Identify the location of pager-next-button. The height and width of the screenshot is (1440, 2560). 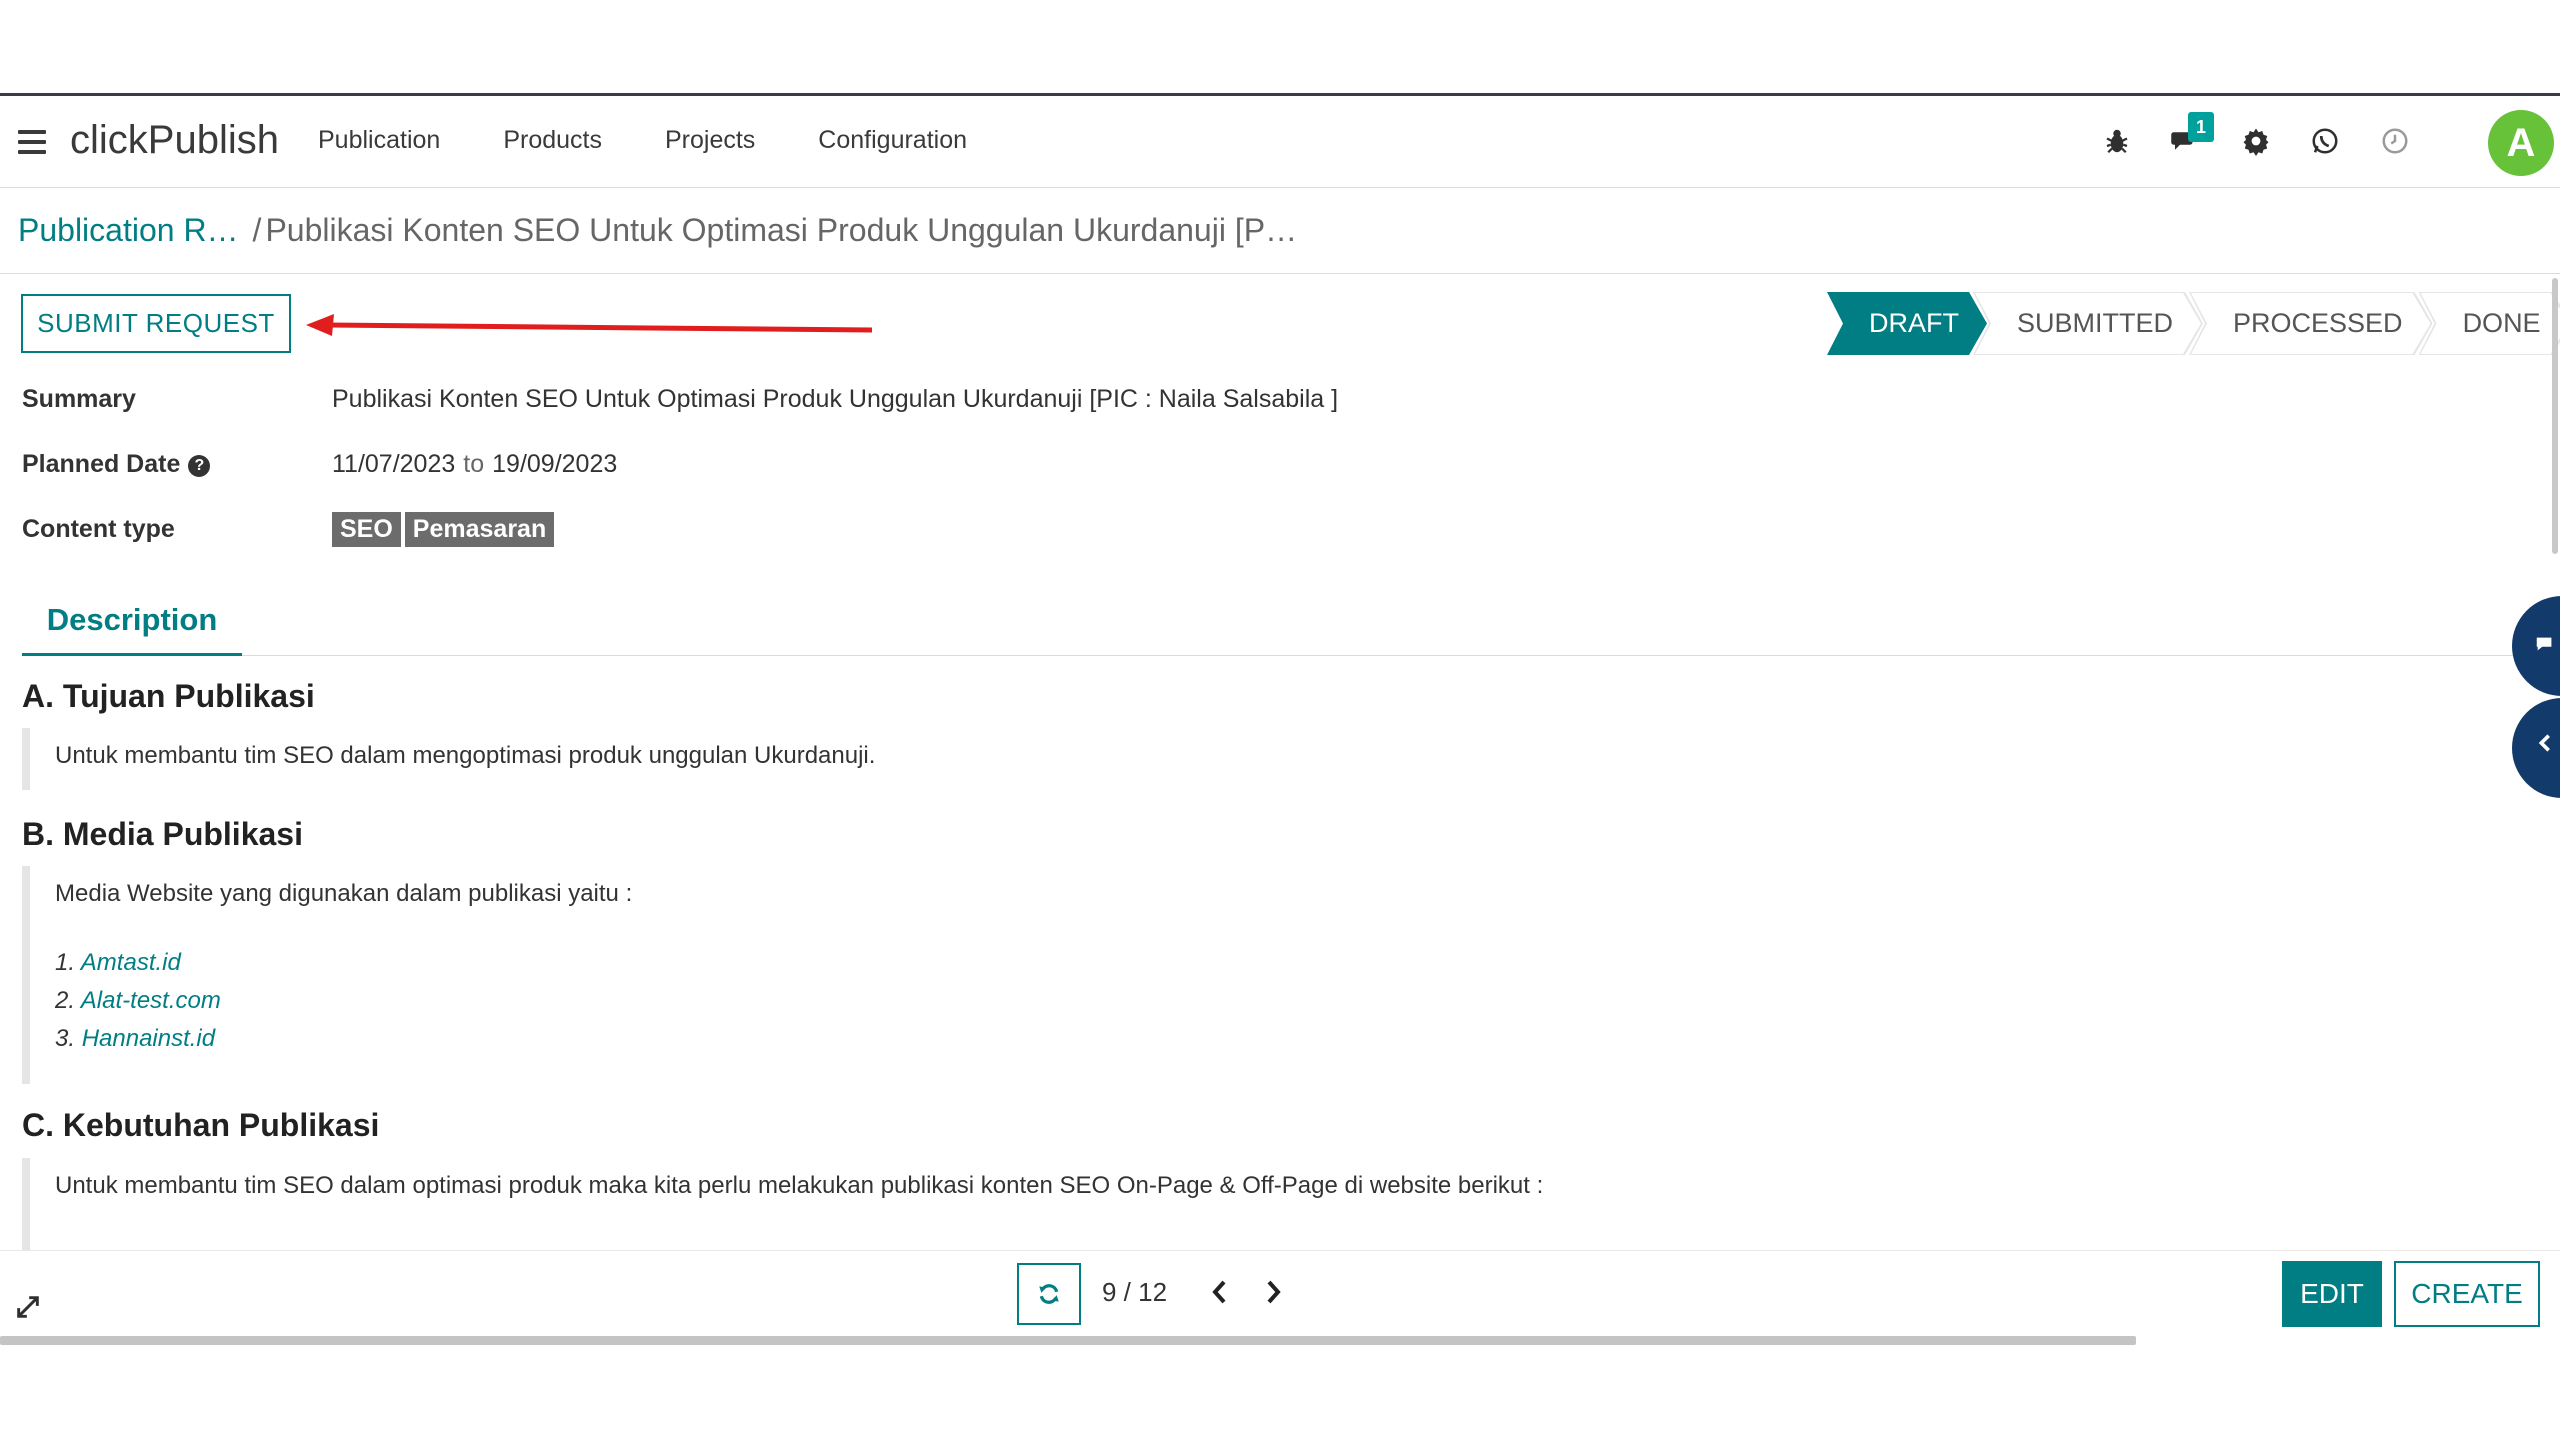
(1273, 1292).